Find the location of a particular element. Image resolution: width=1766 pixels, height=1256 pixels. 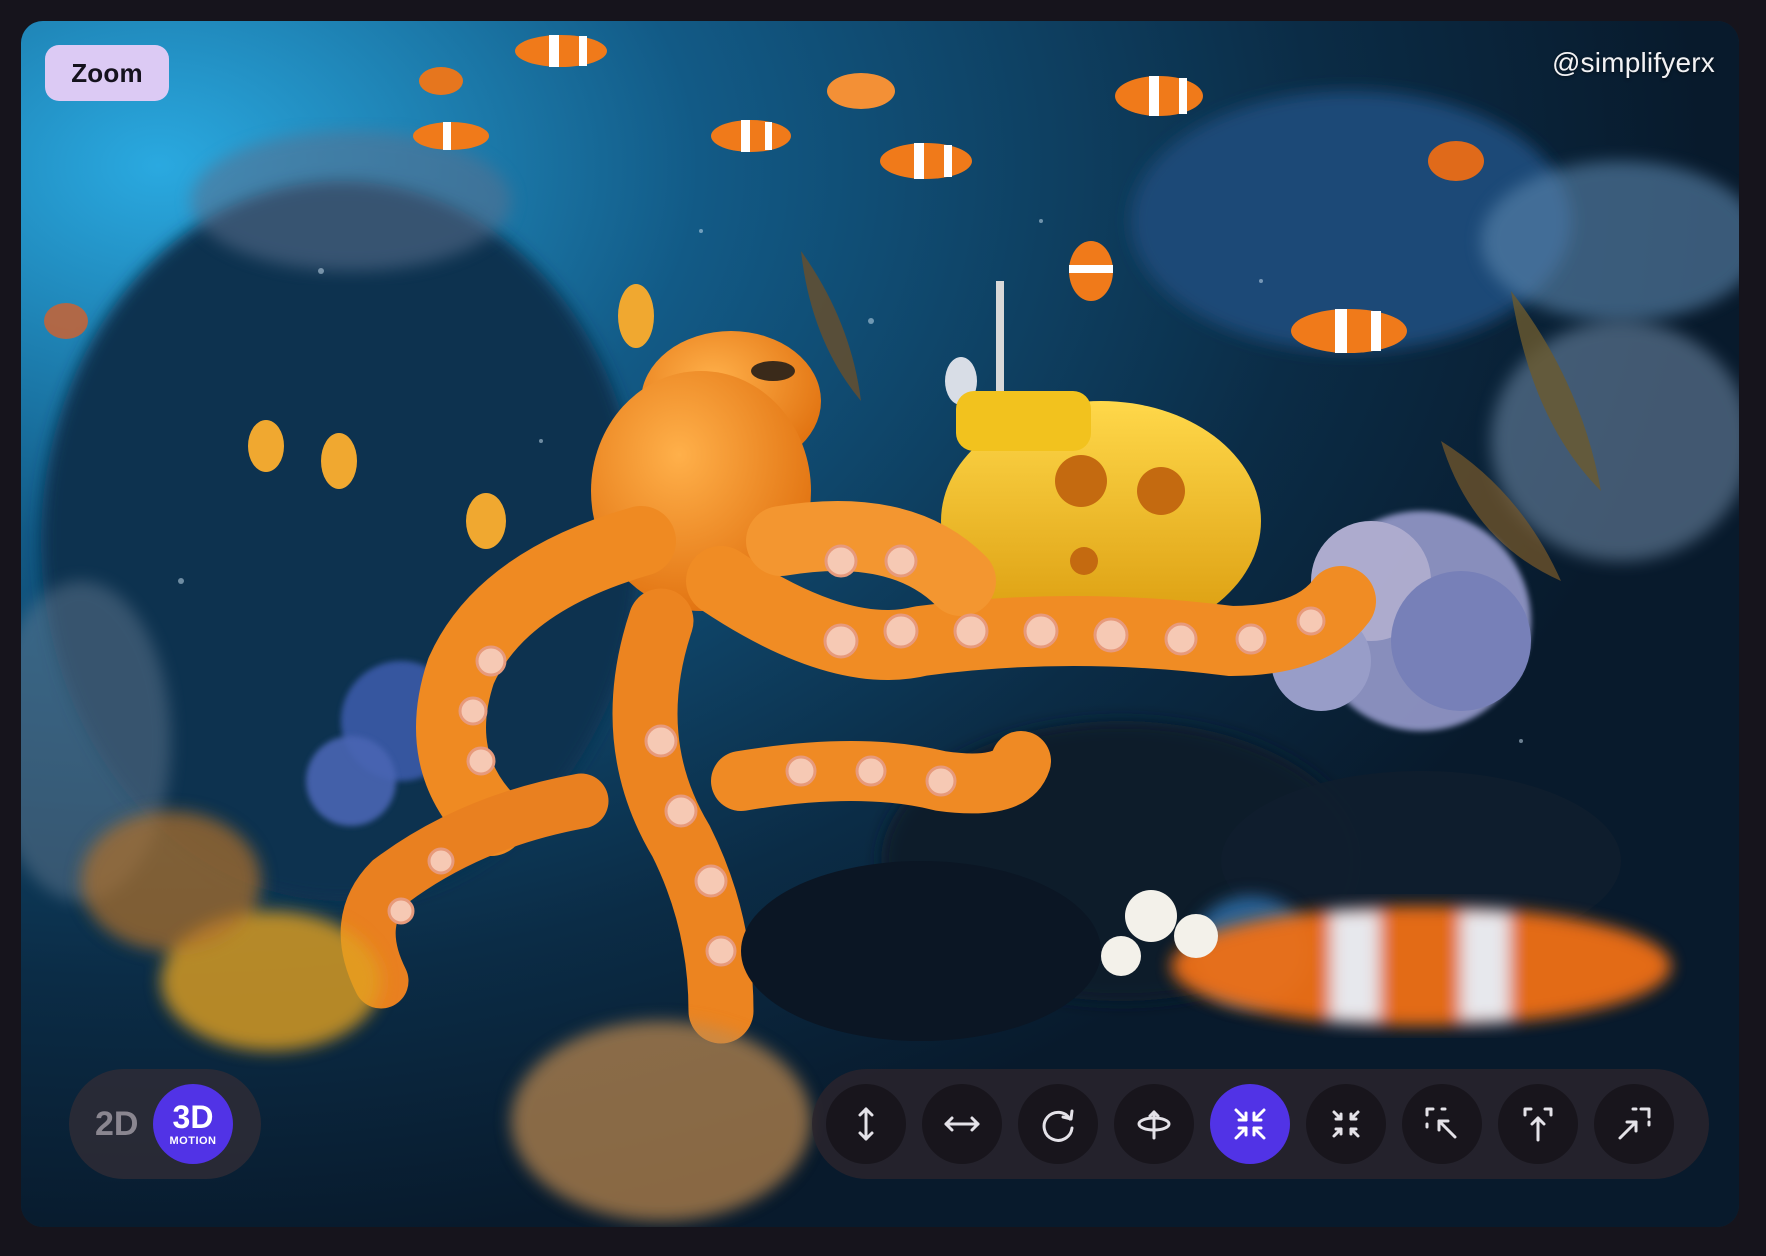

creator-handle: @simplifyerx is located at coordinates (1633, 62).